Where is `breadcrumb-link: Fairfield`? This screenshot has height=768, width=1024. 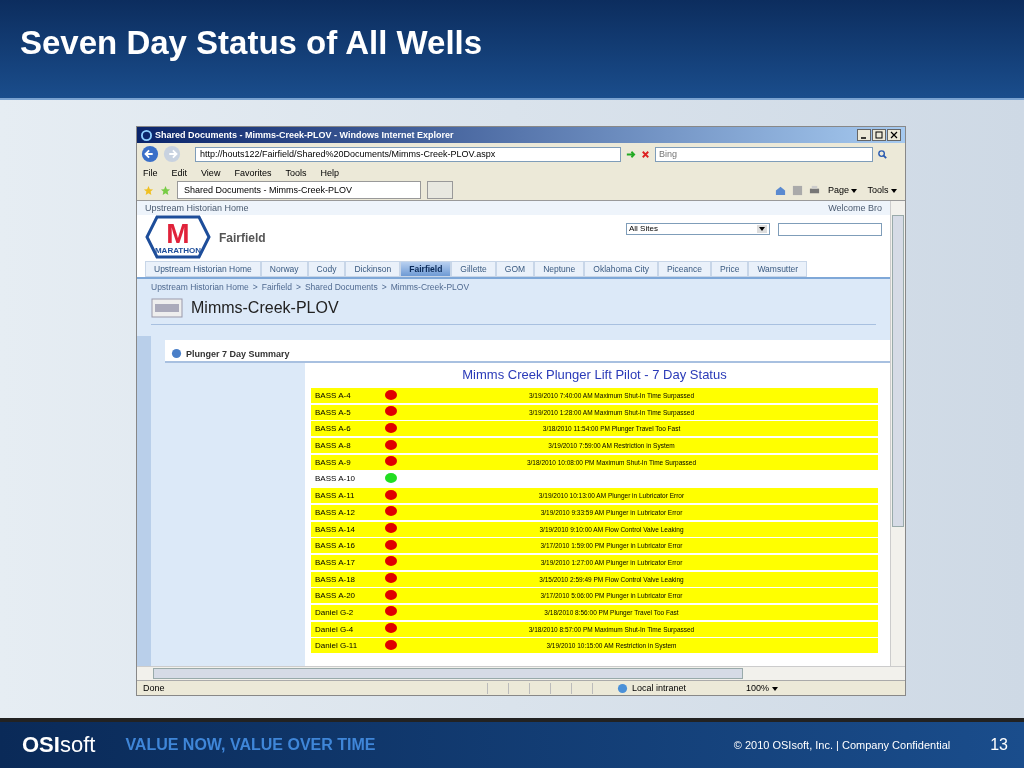 breadcrumb-link: Fairfield is located at coordinates (276, 287).